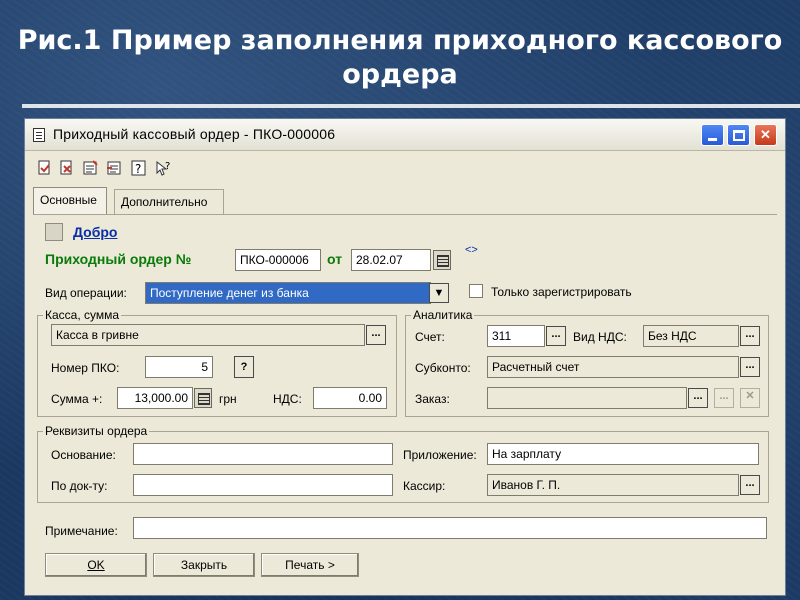  I want to click on subconto-label: Субконто:, so click(443, 368).